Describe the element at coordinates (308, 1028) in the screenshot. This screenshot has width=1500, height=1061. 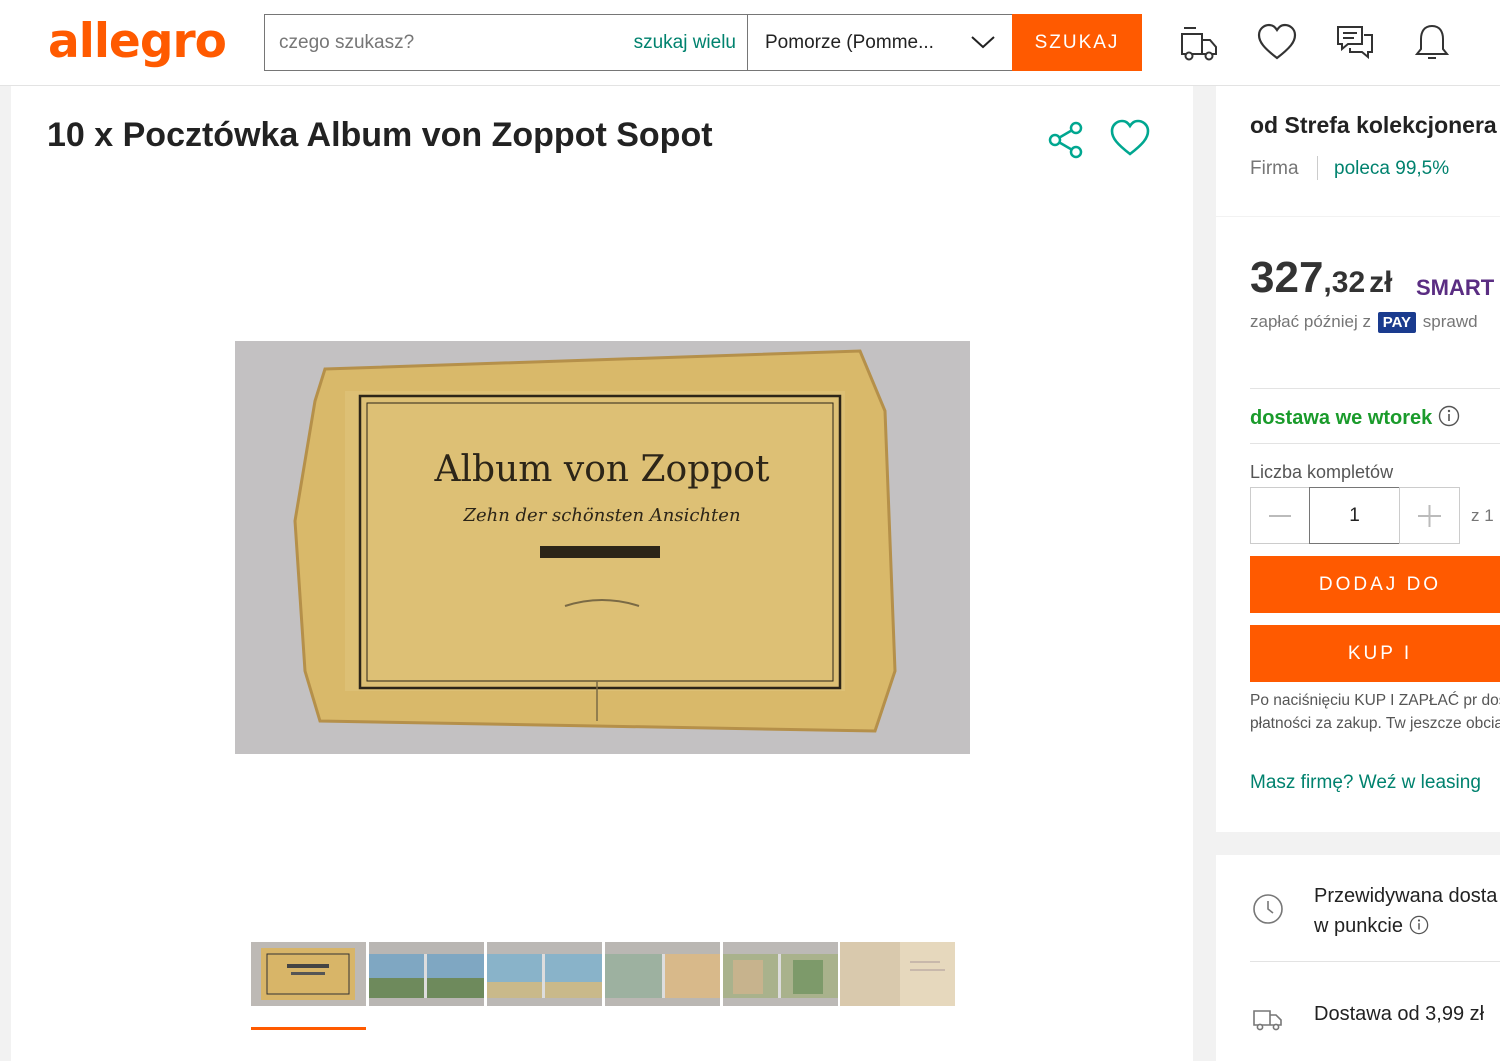
I see `thumbnail-active-indicator` at that location.